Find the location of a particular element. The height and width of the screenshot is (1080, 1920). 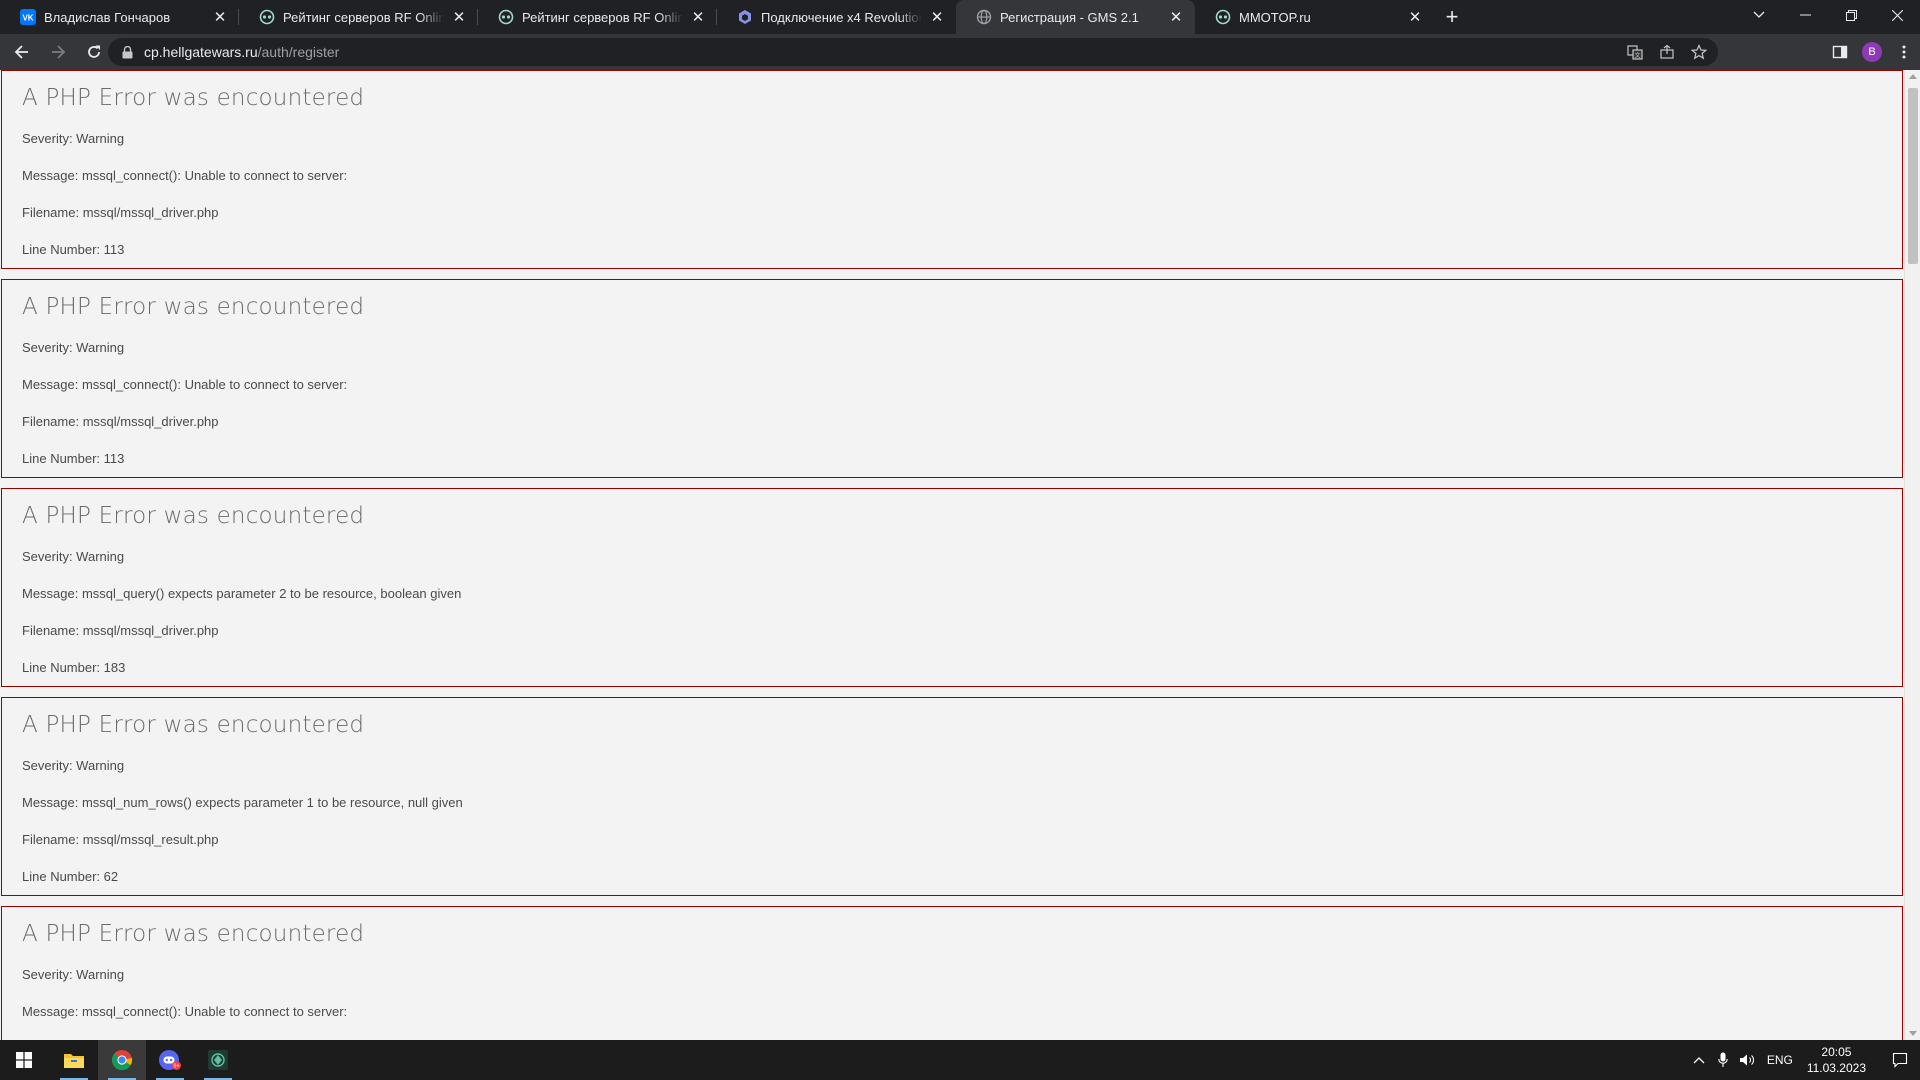

new-tab-button: + is located at coordinates (1452, 17).